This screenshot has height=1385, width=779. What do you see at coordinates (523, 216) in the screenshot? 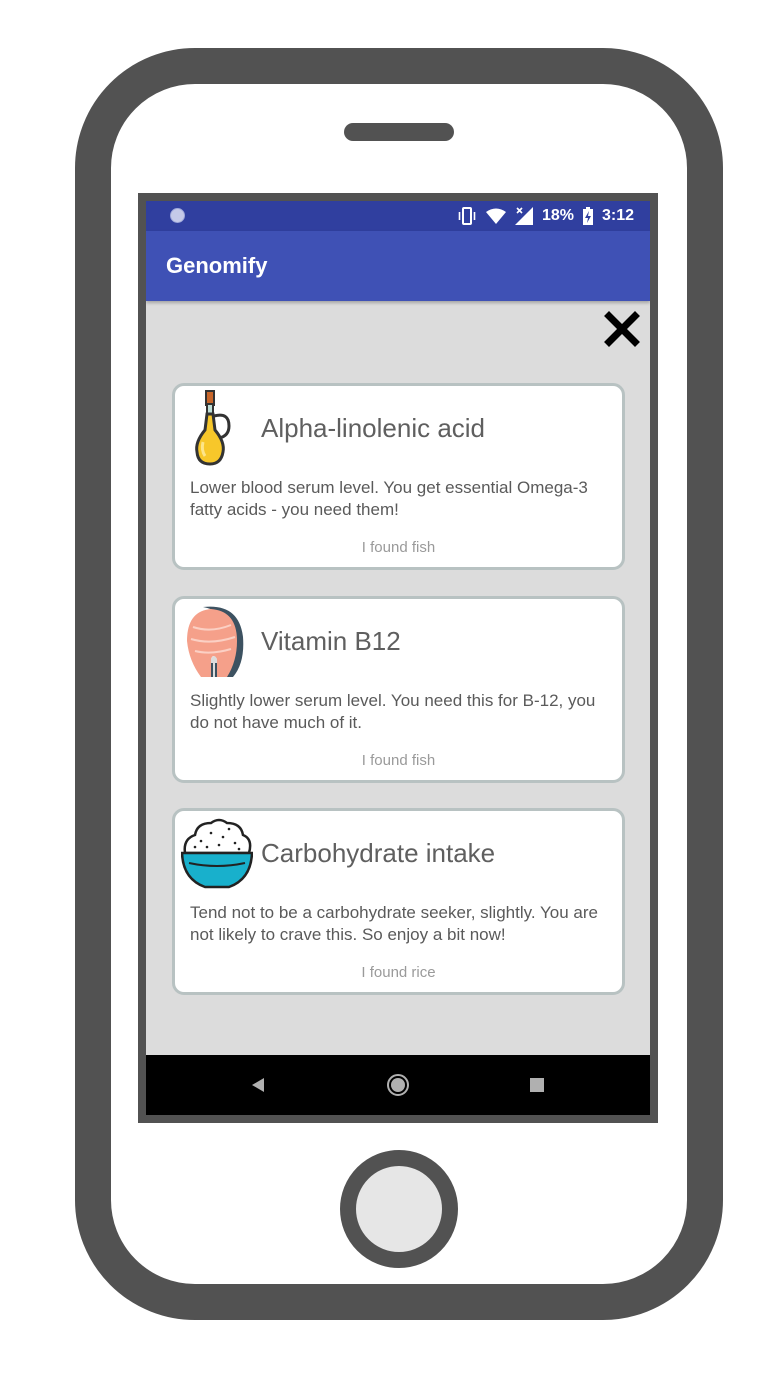
I see `signal-icon` at bounding box center [523, 216].